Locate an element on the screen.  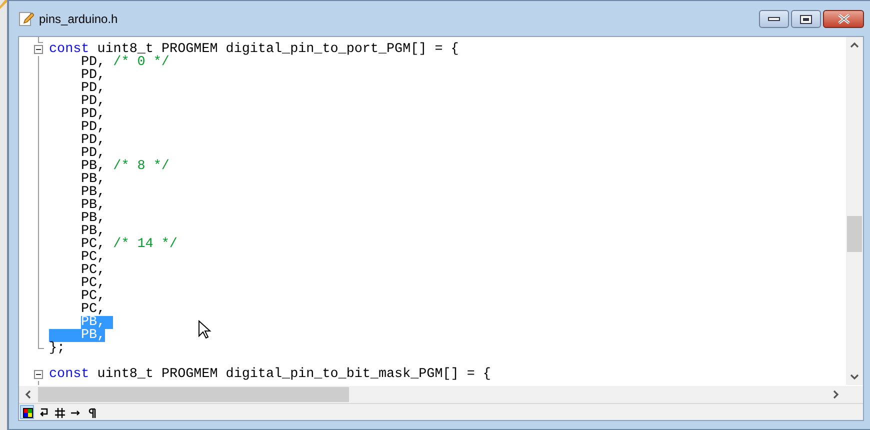
hash-icon is located at coordinates (59, 413).